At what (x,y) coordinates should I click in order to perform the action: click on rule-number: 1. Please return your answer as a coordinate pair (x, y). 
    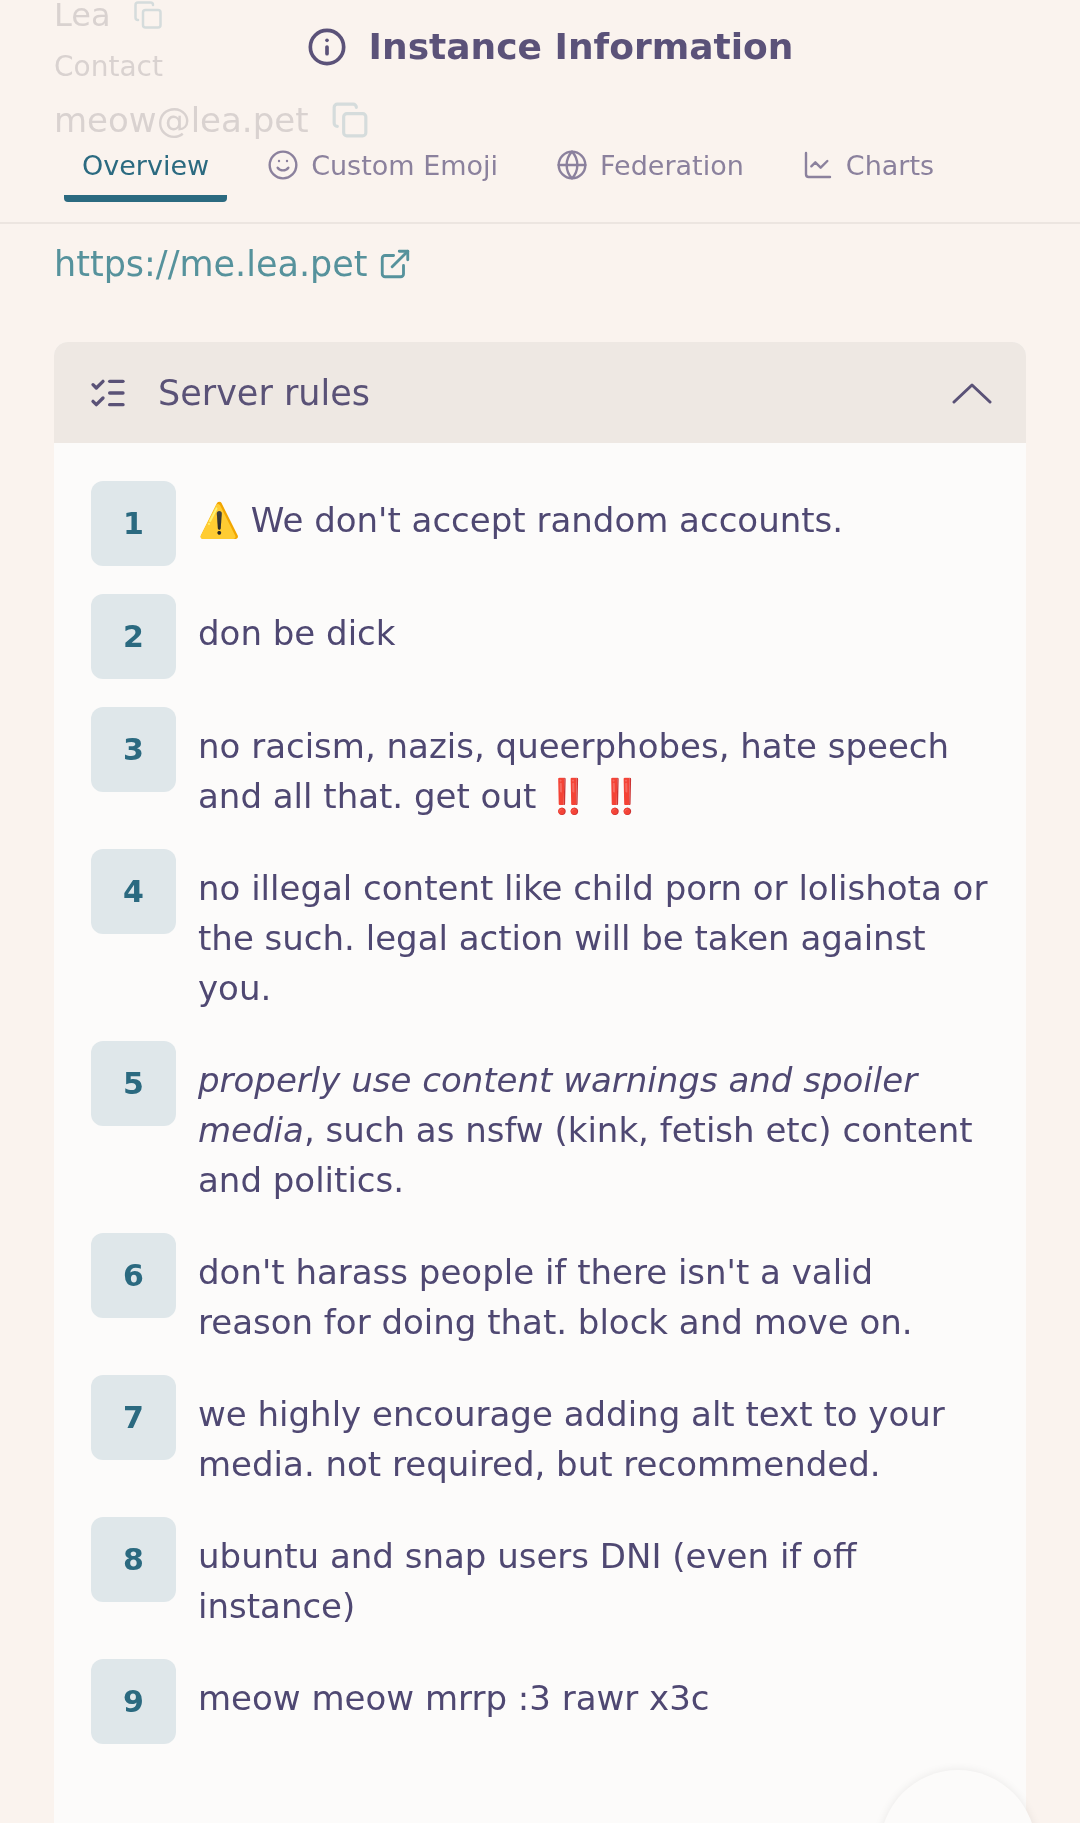
    Looking at the image, I should click on (133, 523).